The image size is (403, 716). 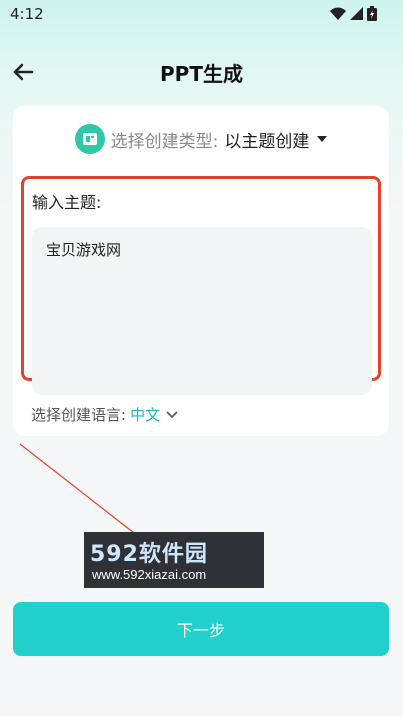 What do you see at coordinates (149, 574) in the screenshot?
I see `watermark-url: www.592xiazai.com` at bounding box center [149, 574].